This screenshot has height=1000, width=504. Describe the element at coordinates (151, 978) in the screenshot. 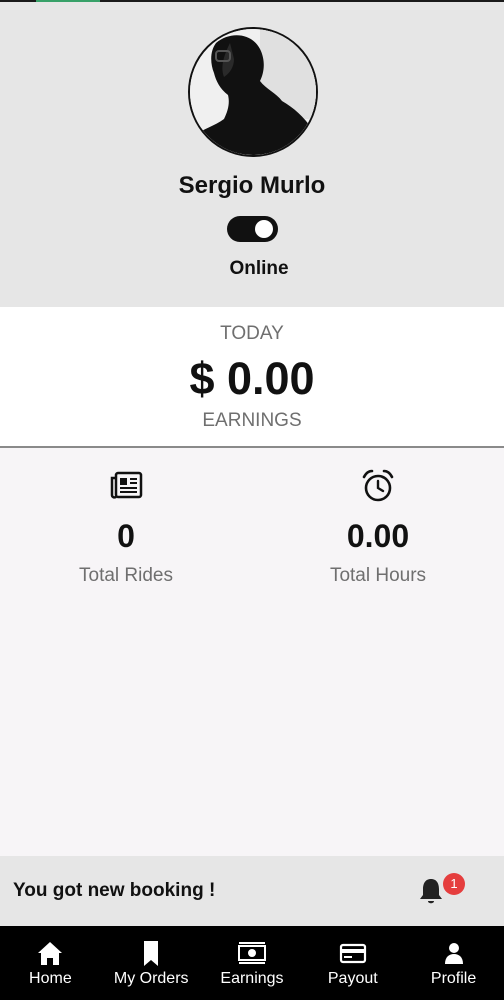

I see `tab-label: My Orders` at that location.